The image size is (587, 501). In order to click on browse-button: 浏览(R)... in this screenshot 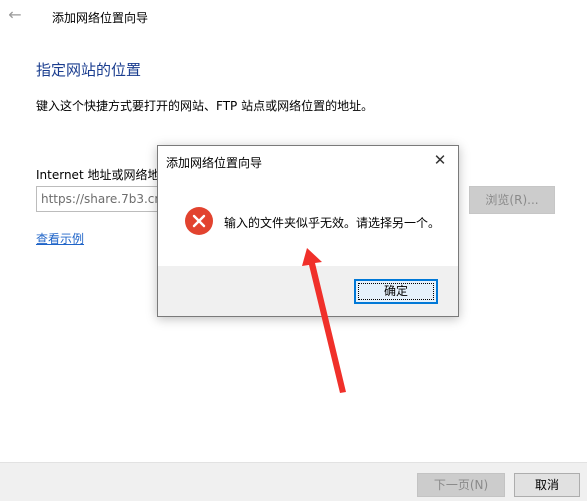, I will do `click(512, 200)`.